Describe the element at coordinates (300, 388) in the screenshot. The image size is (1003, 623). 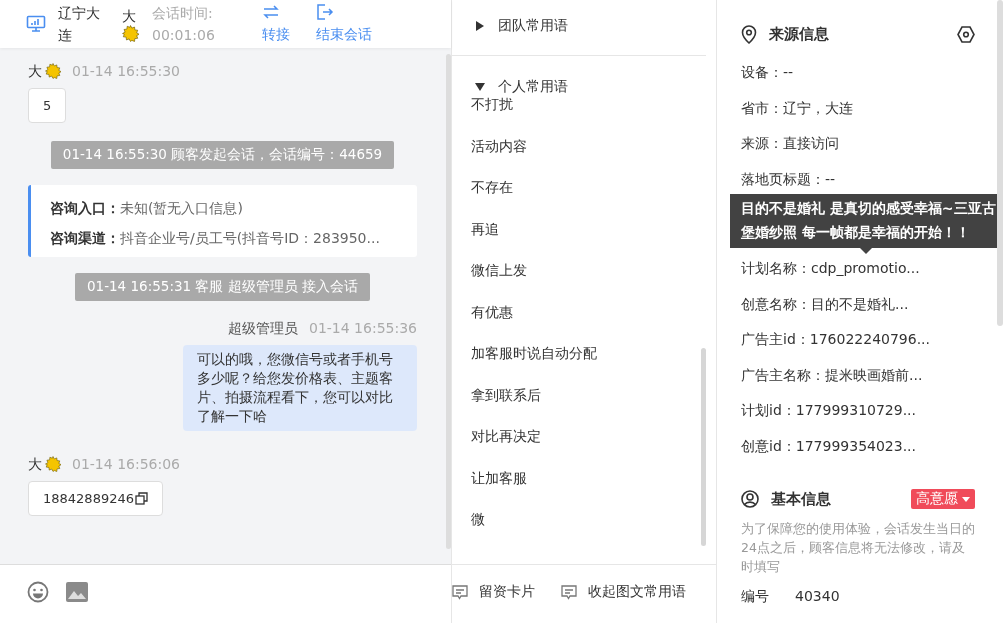
I see `message-bubble: 可以的哦，您微信号或者手机号多少呢？给您发价格表、主题客片、拍摄流程看下，您可以对比了解一下哈` at that location.